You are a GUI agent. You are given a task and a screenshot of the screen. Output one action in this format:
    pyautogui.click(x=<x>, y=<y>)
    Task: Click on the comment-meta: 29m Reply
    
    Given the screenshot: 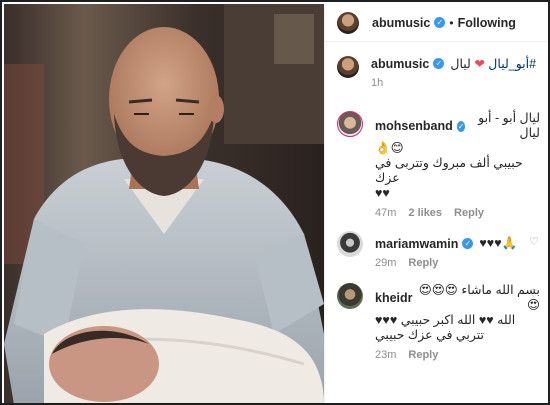 What is the action you would take?
    pyautogui.click(x=457, y=263)
    